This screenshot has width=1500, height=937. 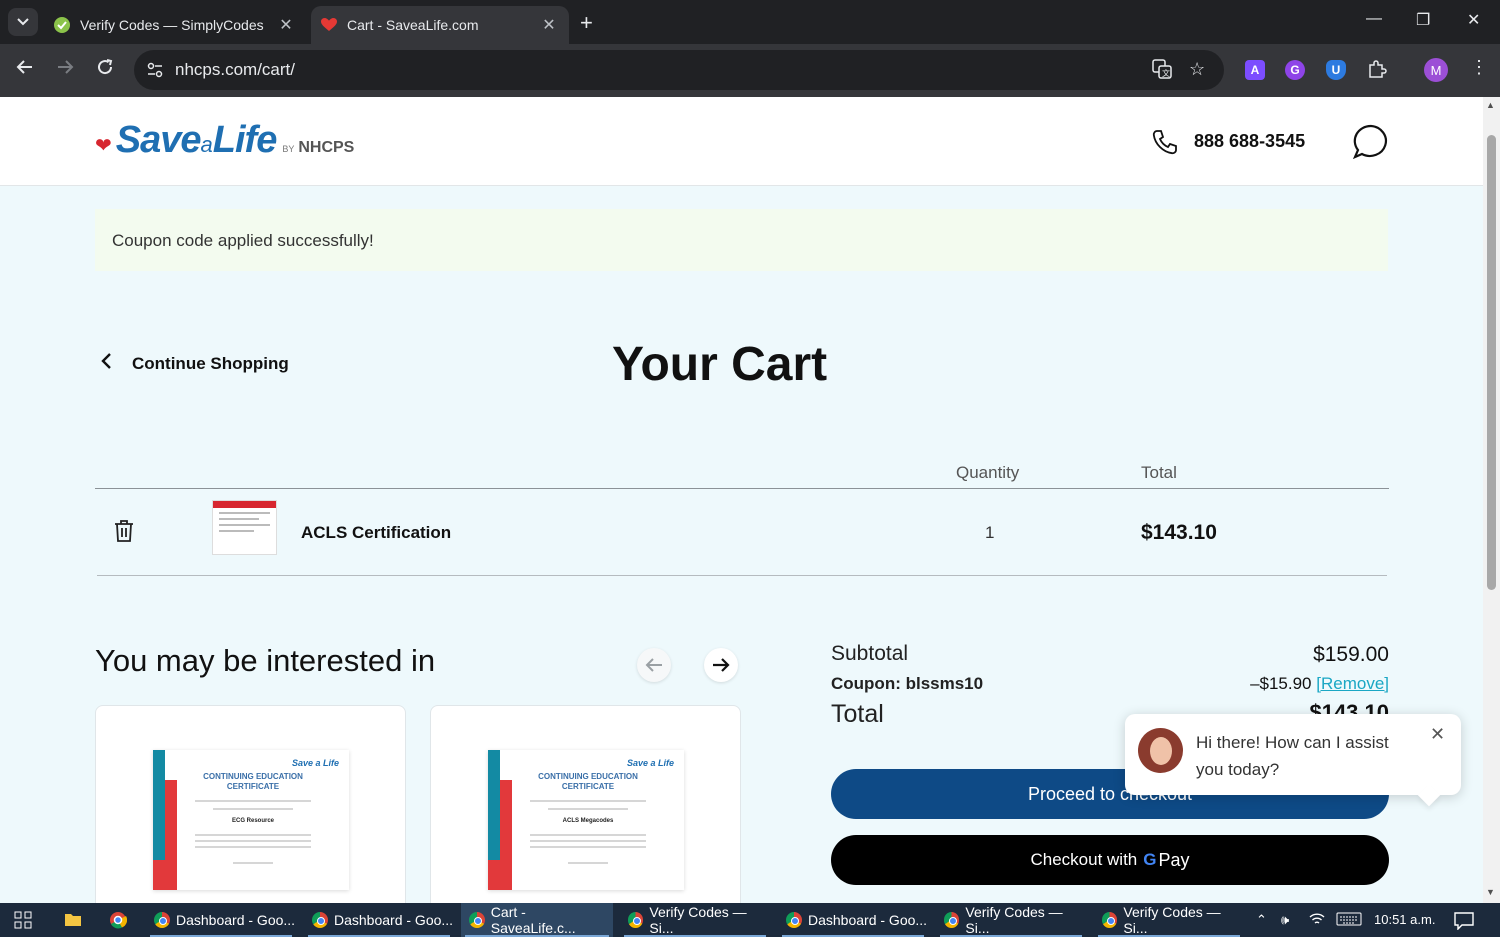 What do you see at coordinates (1084, 859) in the screenshot?
I see `gpay-label: Checkout with` at bounding box center [1084, 859].